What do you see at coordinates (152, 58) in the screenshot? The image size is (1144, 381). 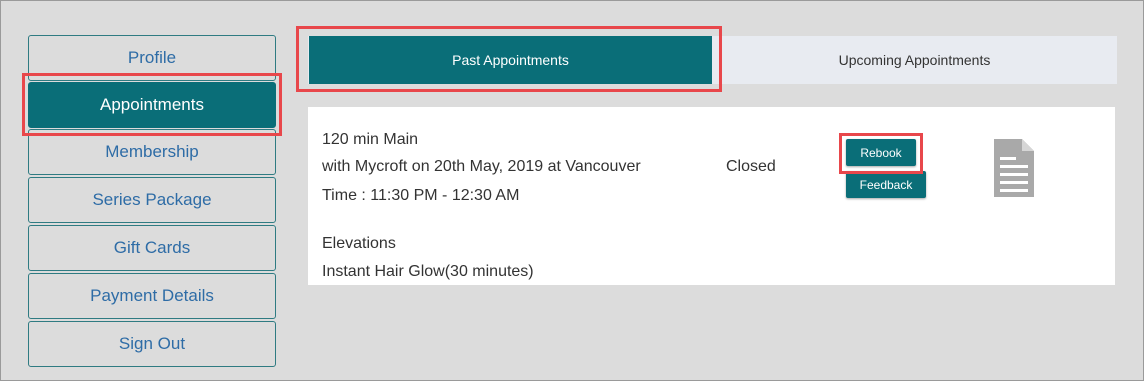 I see `sidebar-item-profile: Profile` at bounding box center [152, 58].